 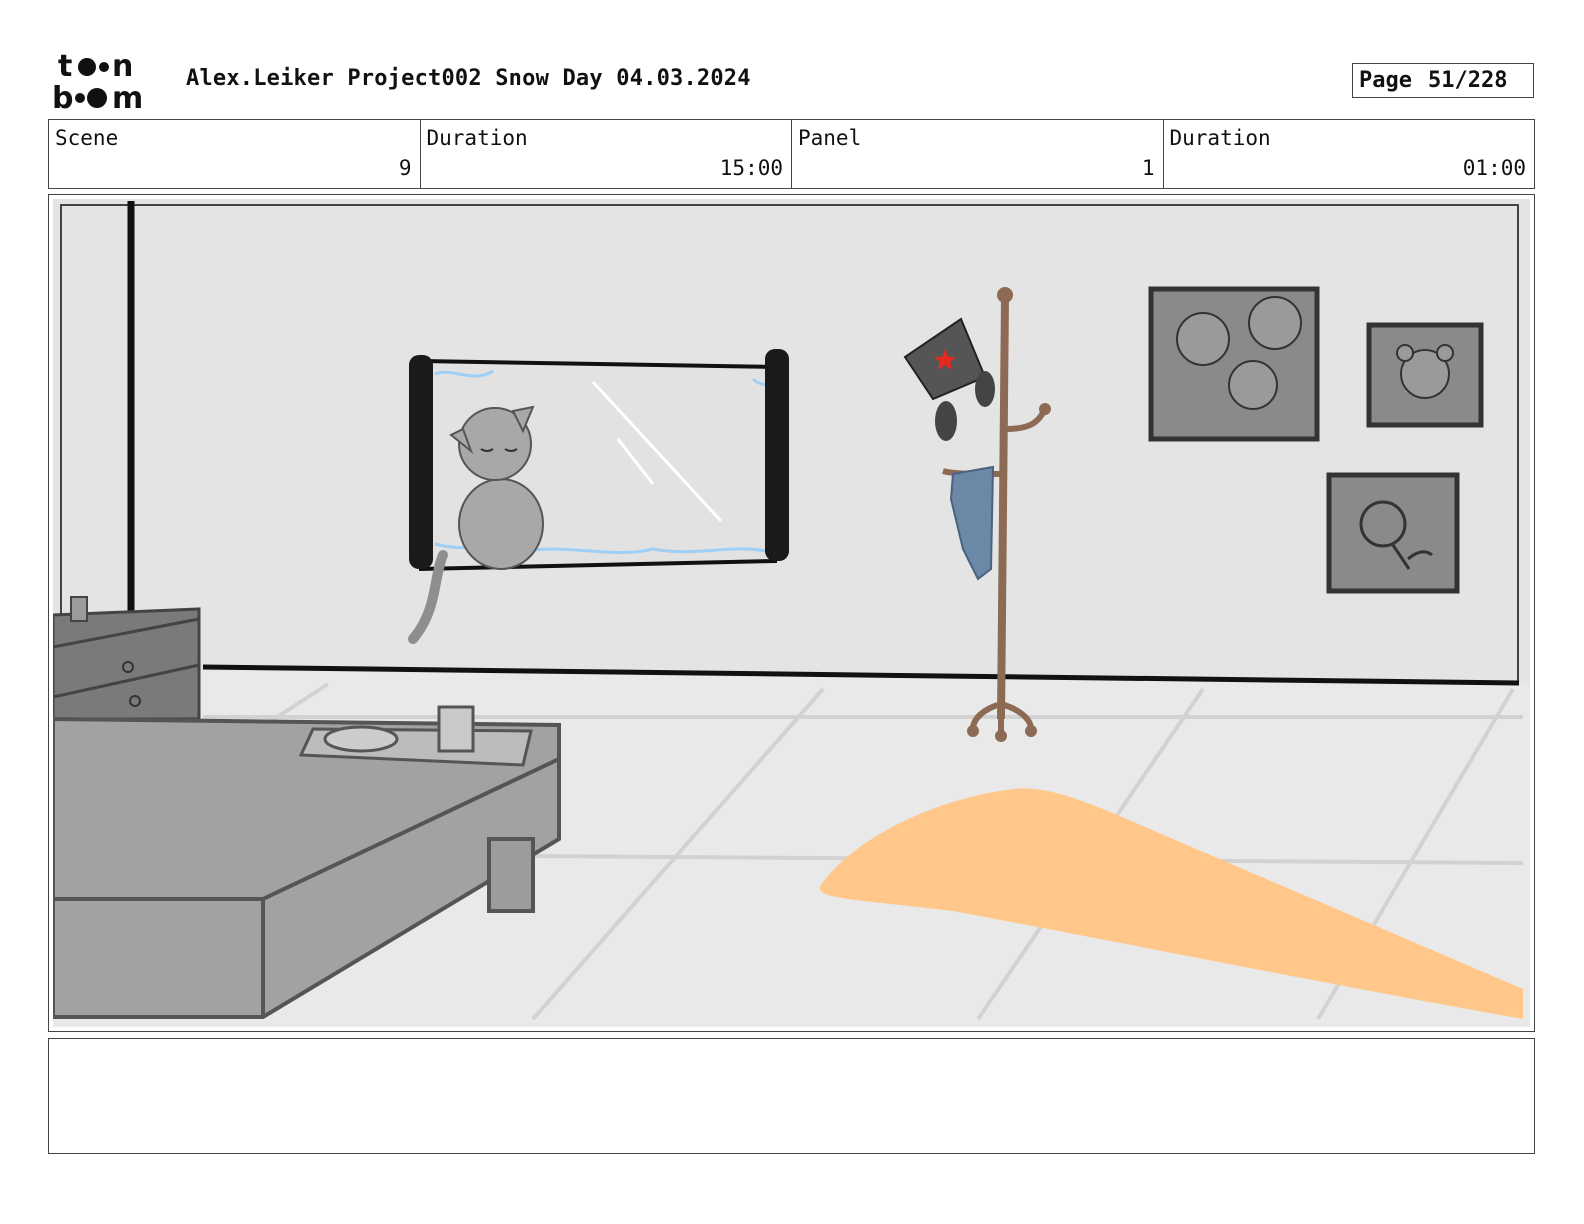 What do you see at coordinates (235, 154) in the screenshot?
I see `scene-cell: Scene 9` at bounding box center [235, 154].